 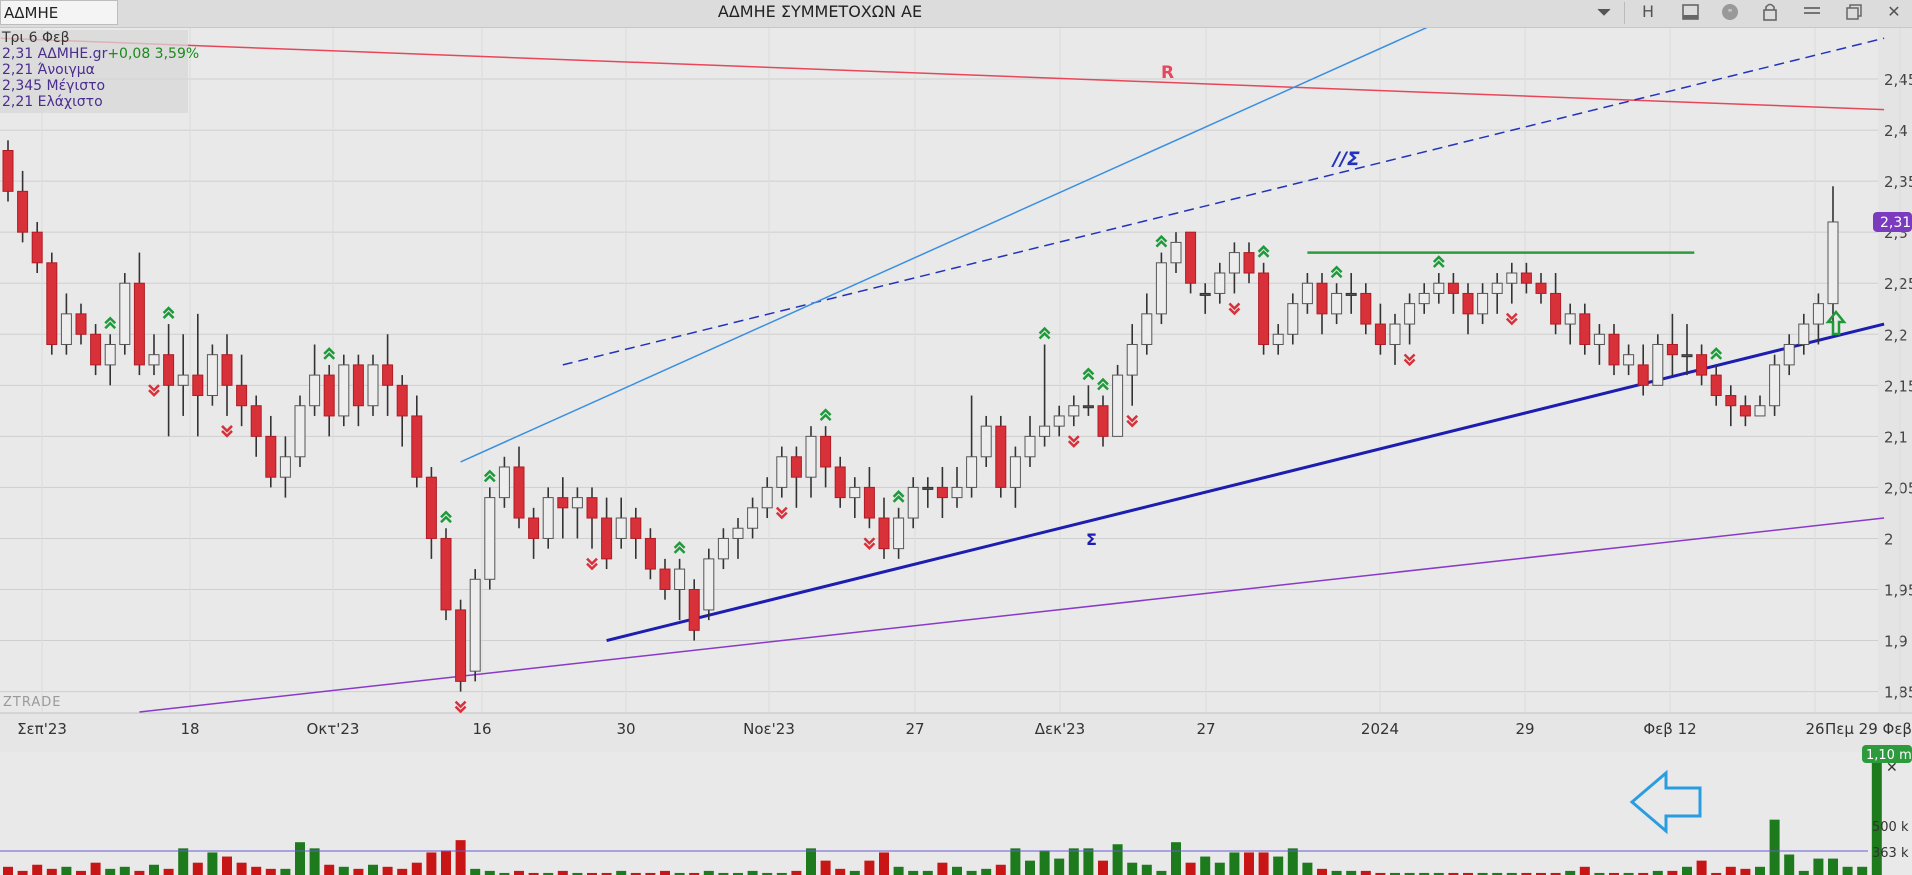 What do you see at coordinates (1896, 437) in the screenshot?
I see `y-tick-label: 2,1` at bounding box center [1896, 437].